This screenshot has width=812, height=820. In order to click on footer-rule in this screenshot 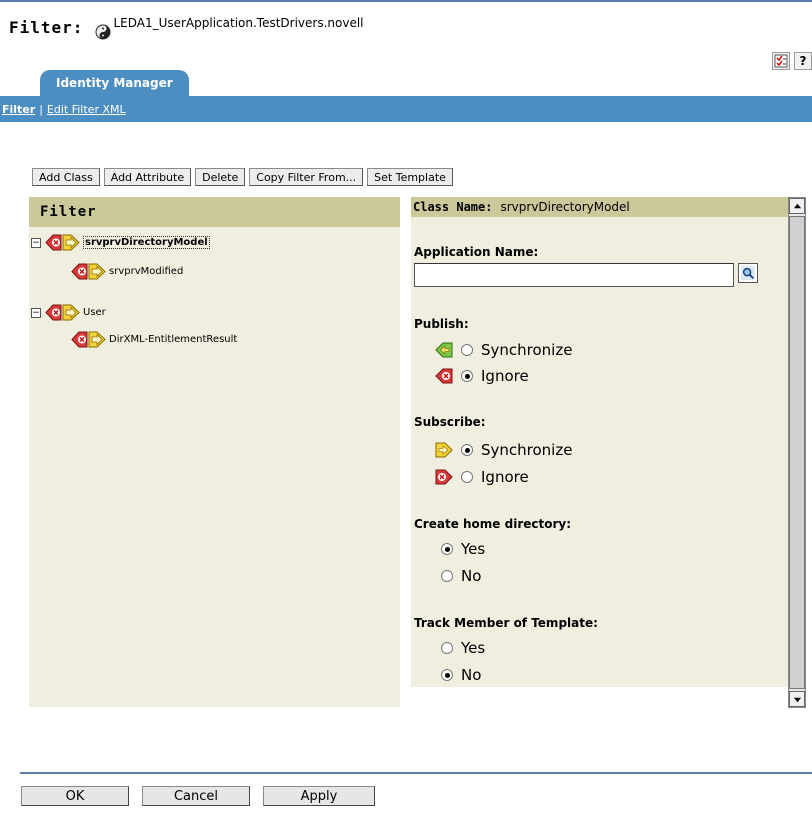, I will do `click(416, 773)`.